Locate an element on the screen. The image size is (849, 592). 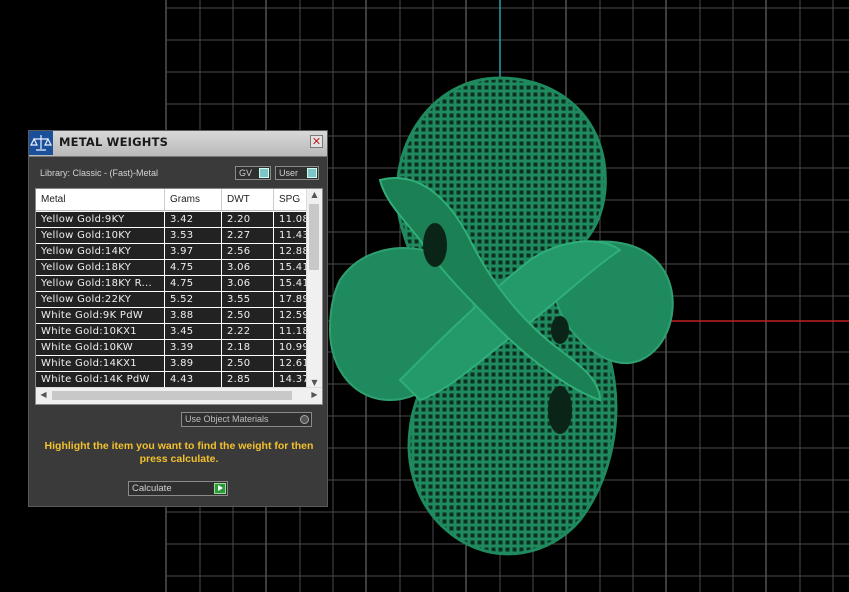
cell-spg: 10.99 is located at coordinates (291, 347).